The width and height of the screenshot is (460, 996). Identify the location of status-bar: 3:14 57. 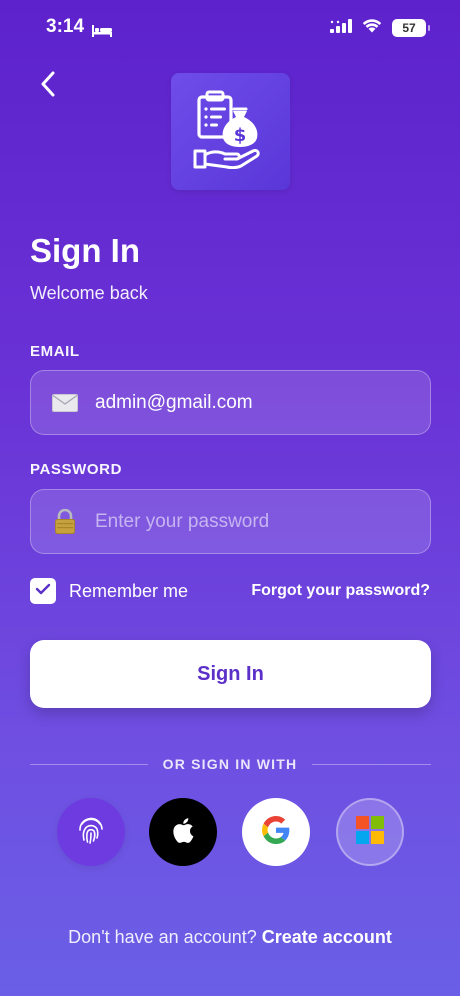
(230, 28).